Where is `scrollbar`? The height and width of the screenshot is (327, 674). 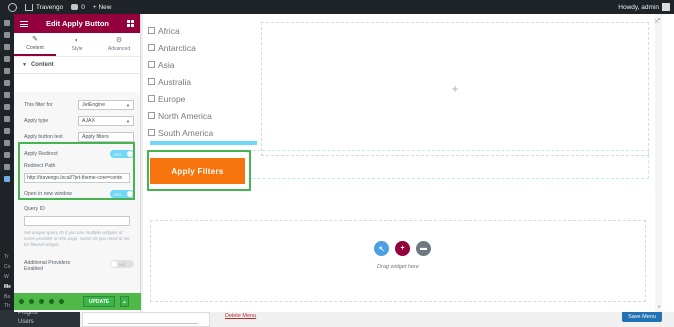 scrollbar is located at coordinates (658, 163).